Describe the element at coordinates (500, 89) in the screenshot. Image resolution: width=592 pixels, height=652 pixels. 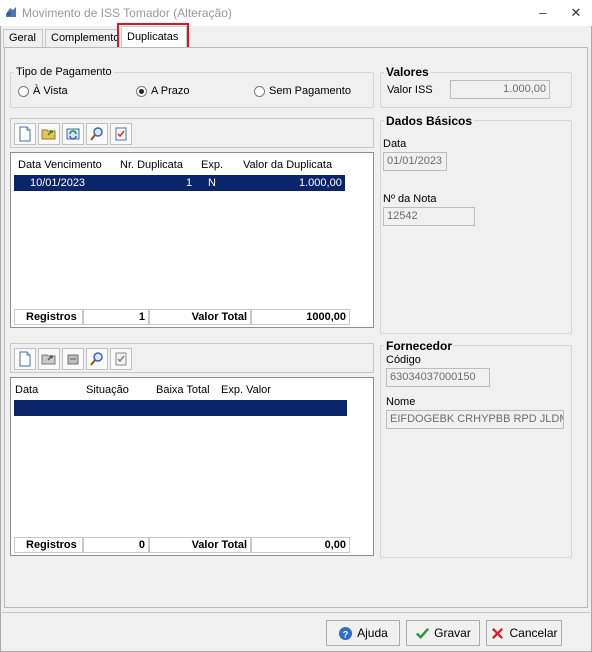
I see `valor-iss-field: 1.000,00` at that location.